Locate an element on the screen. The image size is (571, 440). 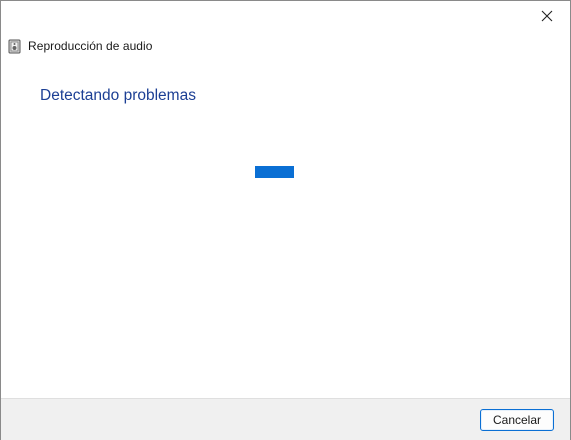
close-button is located at coordinates (547, 16).